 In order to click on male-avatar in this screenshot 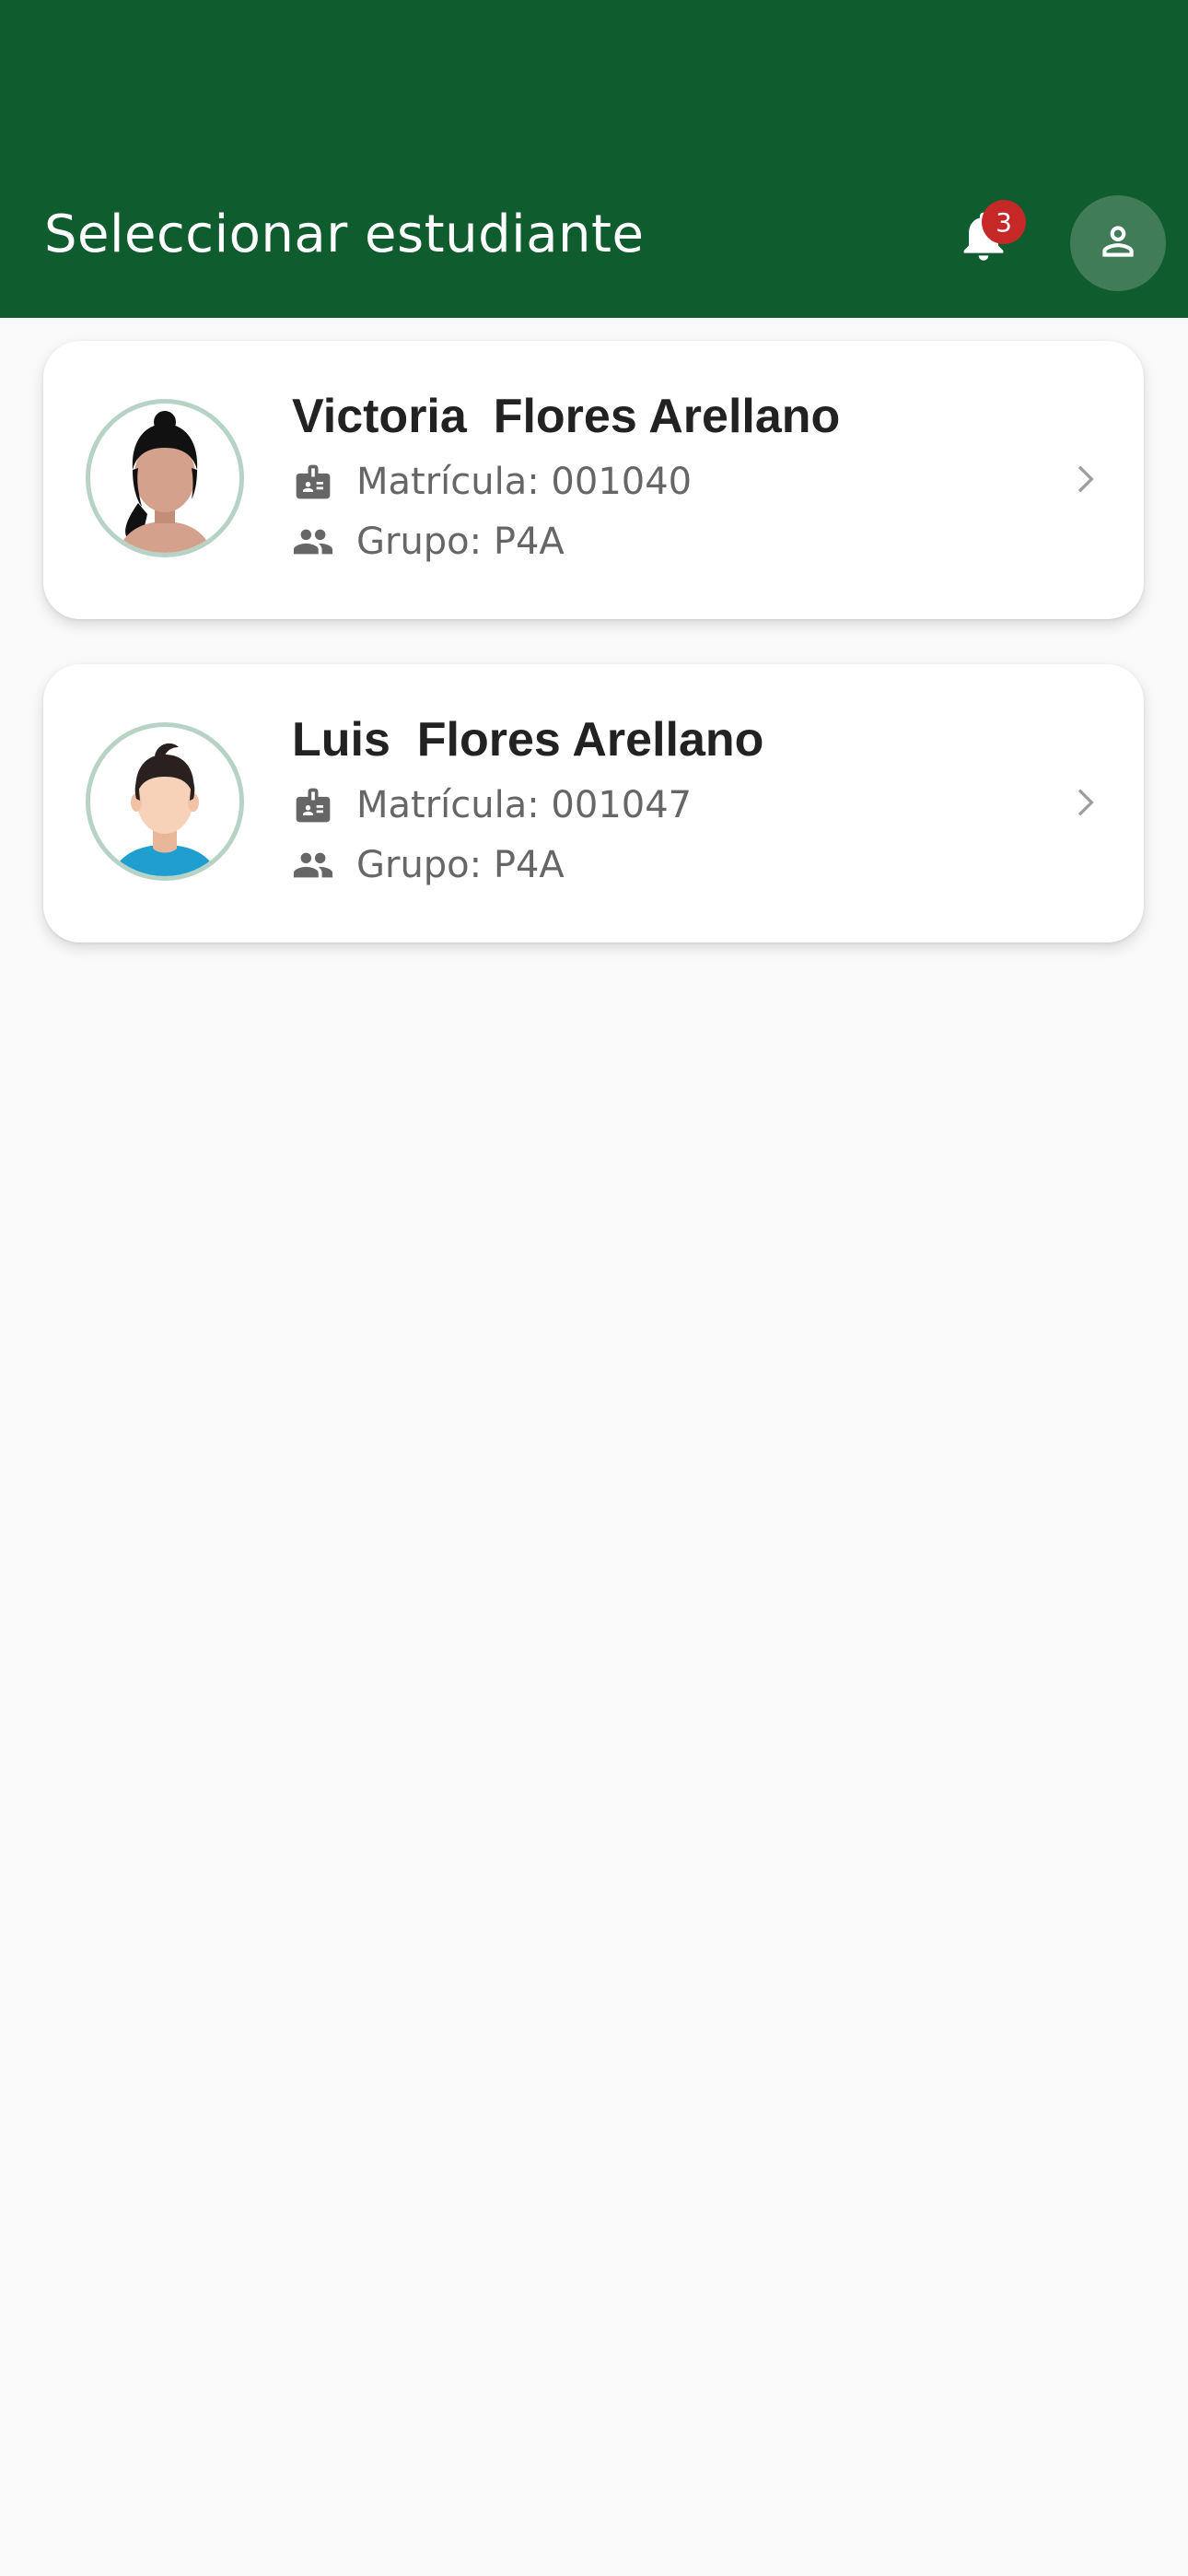, I will do `click(165, 801)`.